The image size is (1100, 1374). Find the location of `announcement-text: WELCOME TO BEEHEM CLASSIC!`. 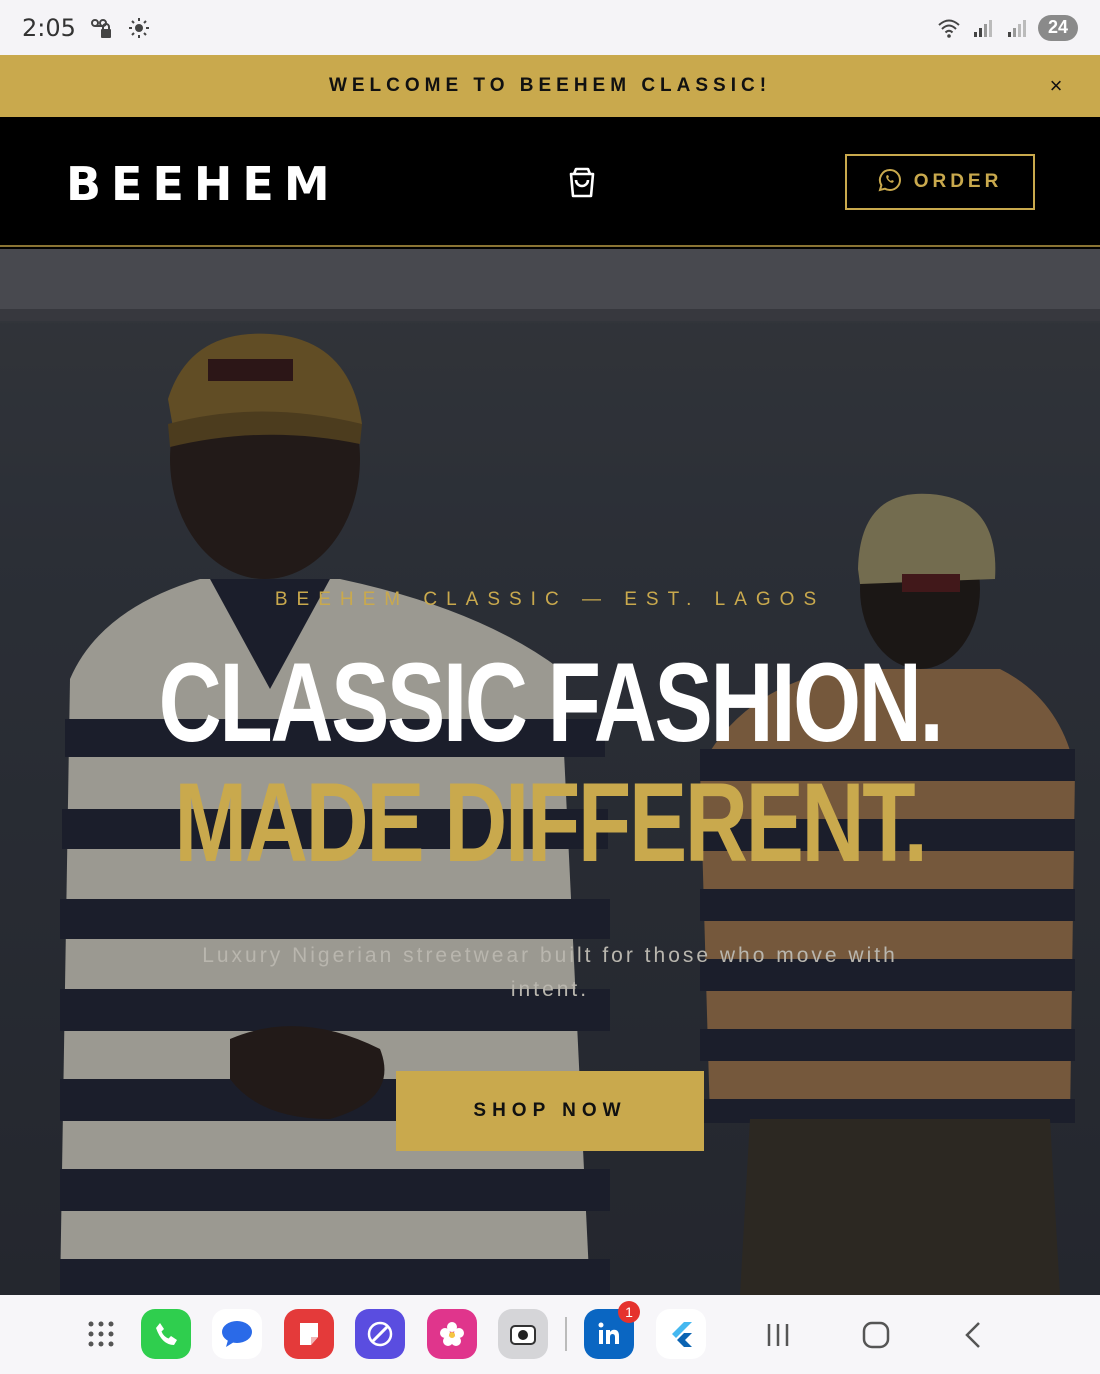

announcement-text: WELCOME TO BEEHEM CLASSIC! is located at coordinates (550, 85).